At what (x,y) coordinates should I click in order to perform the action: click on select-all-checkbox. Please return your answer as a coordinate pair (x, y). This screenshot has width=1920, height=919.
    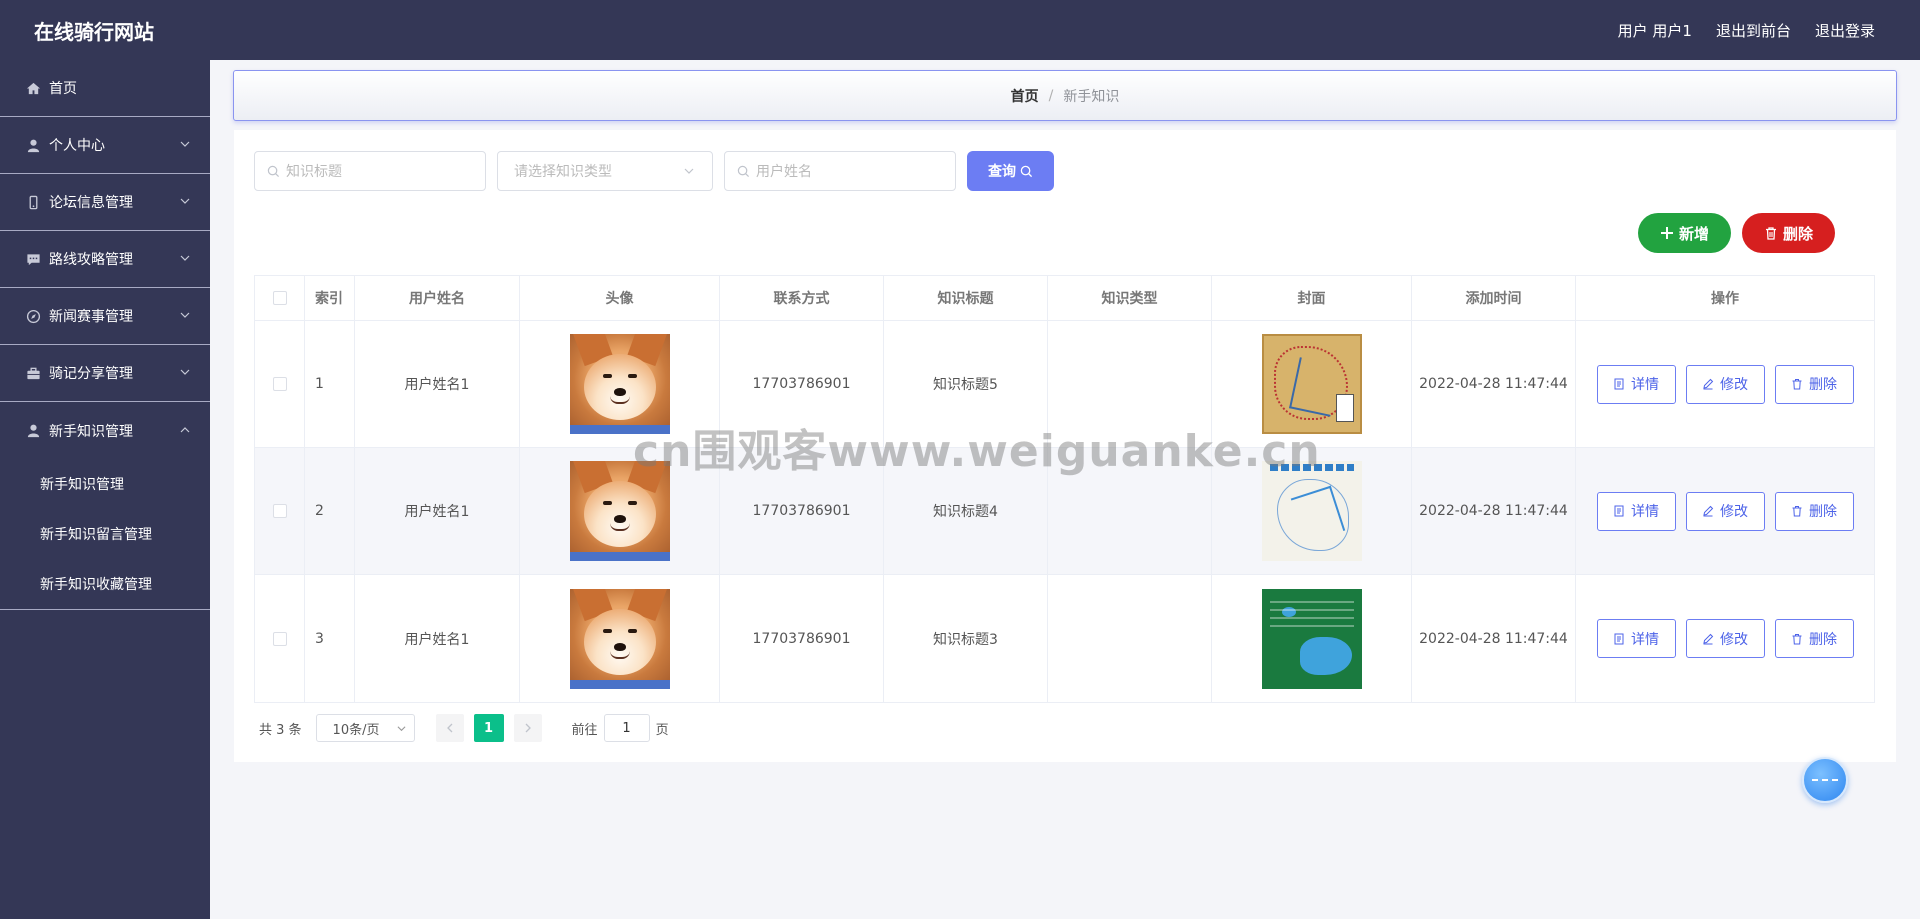
    Looking at the image, I should click on (279, 298).